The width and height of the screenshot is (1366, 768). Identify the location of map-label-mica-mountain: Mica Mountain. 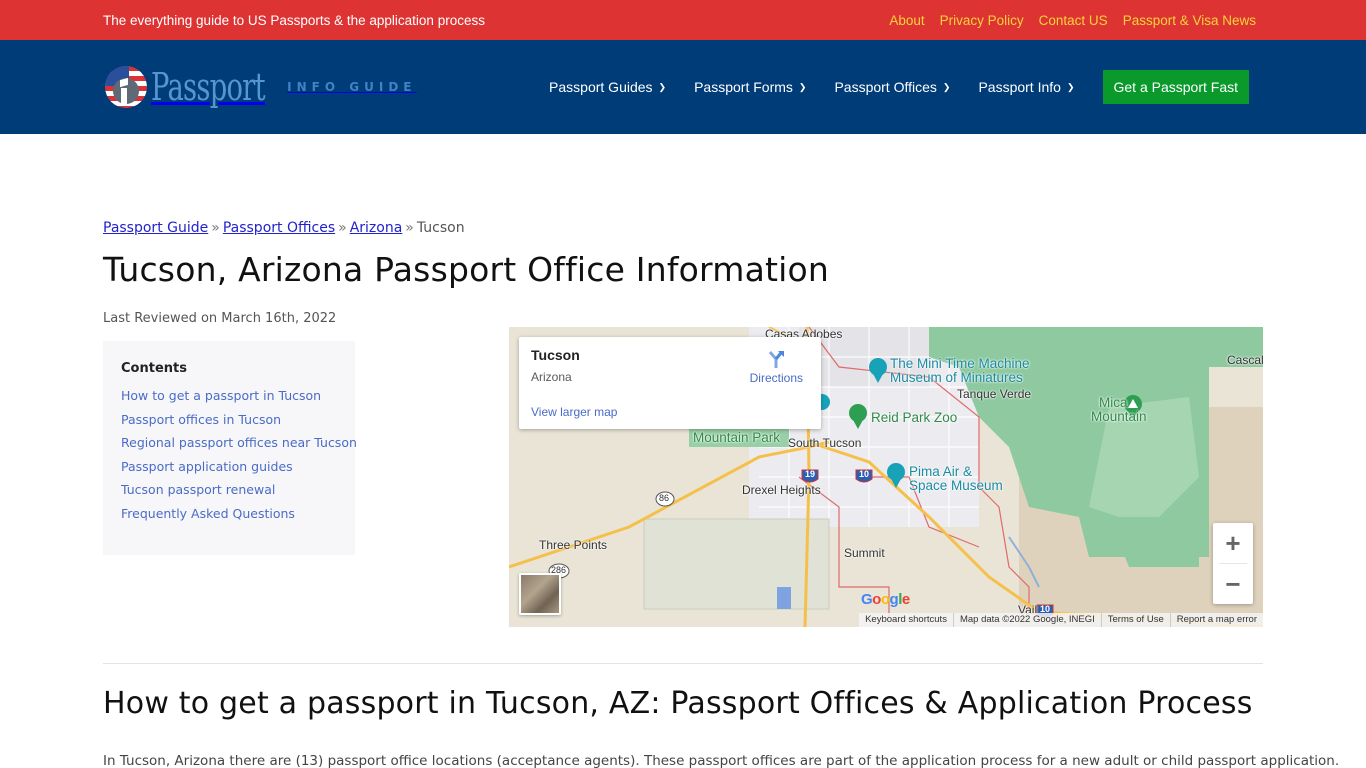
(1119, 410).